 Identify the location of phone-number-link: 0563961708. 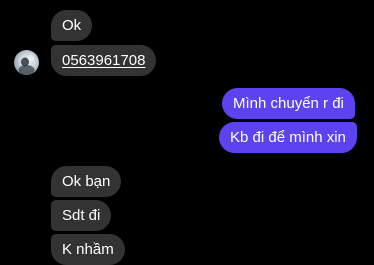
(103, 60).